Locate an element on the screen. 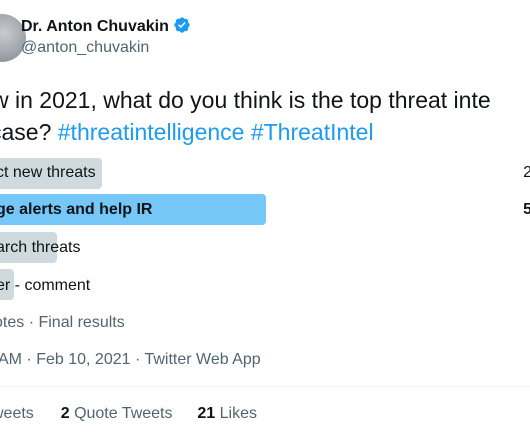 Image resolution: width=530 pixels, height=443 pixels. divider is located at coordinates (265, 386).